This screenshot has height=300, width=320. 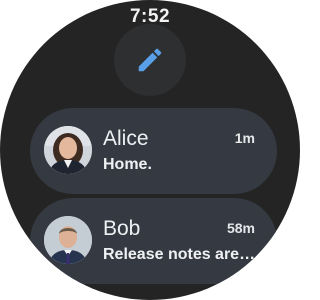 I want to click on message-time: 58m, so click(x=240, y=228).